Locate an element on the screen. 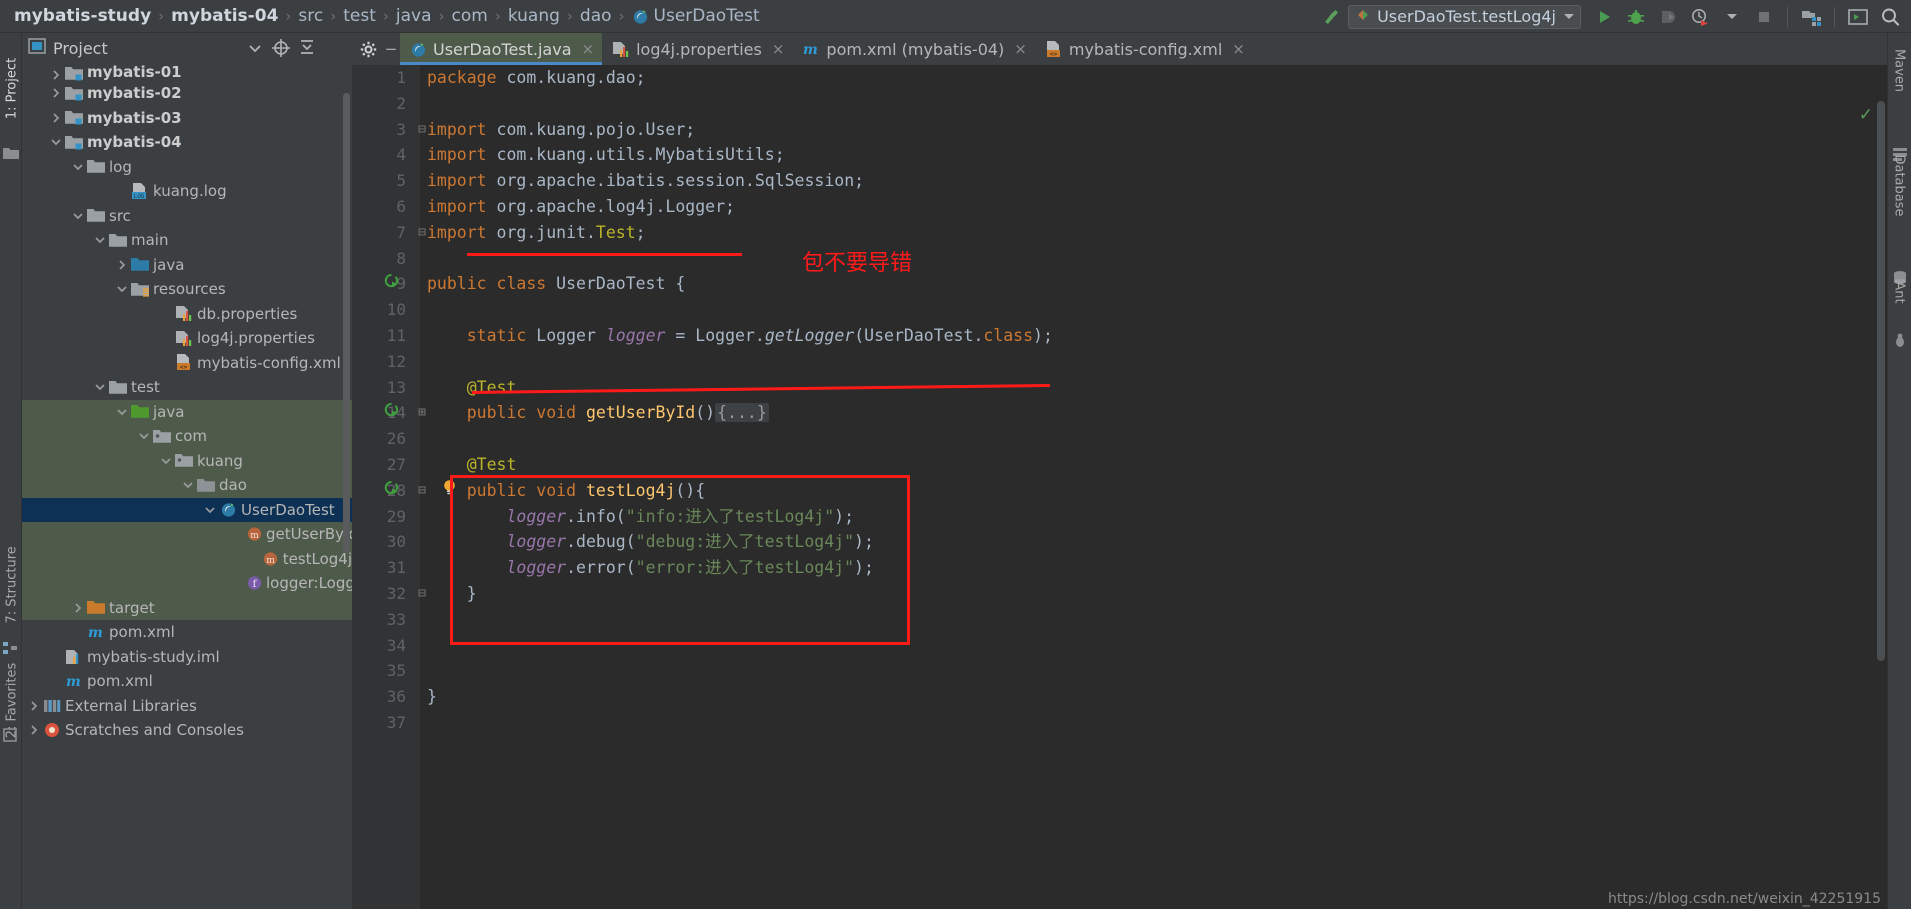 This screenshot has width=1911, height=909. debug-button is located at coordinates (1636, 17).